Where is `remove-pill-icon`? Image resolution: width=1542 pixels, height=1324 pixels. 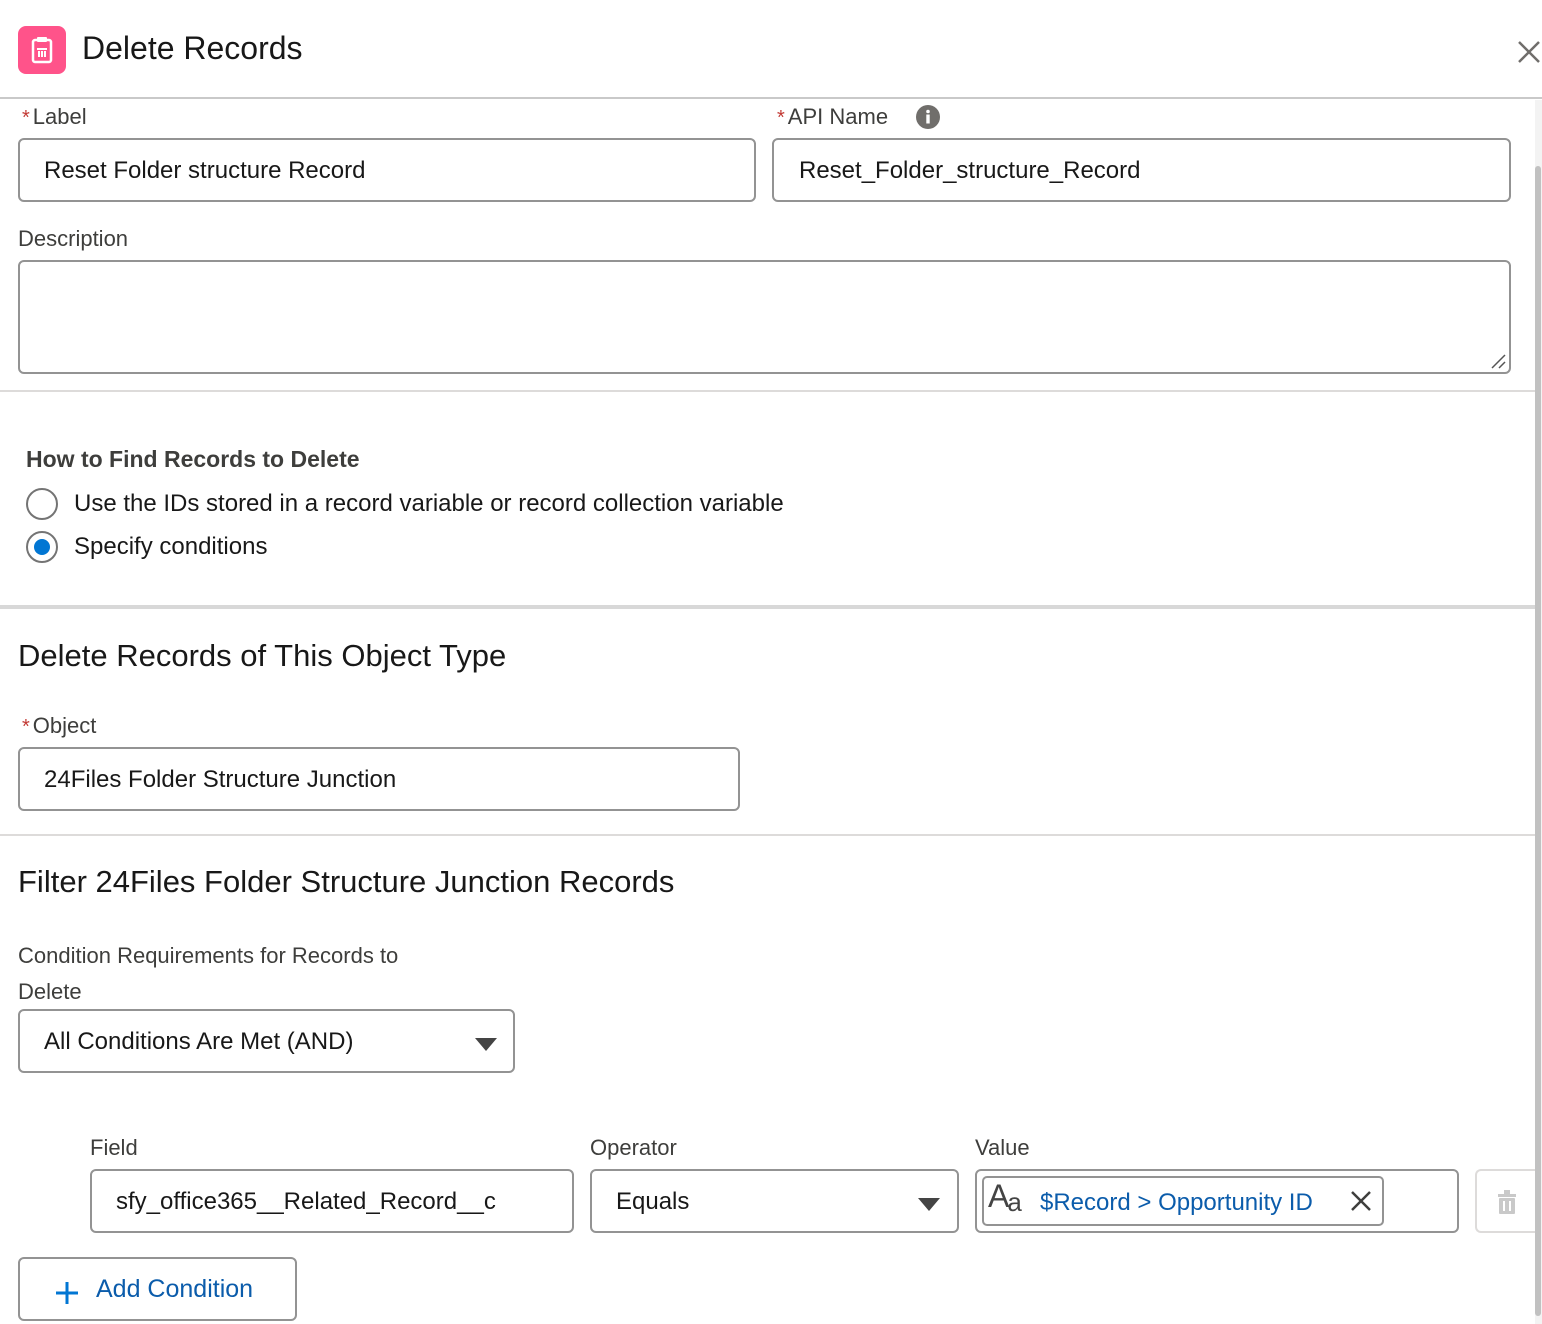
remove-pill-icon is located at coordinates (1361, 1201).